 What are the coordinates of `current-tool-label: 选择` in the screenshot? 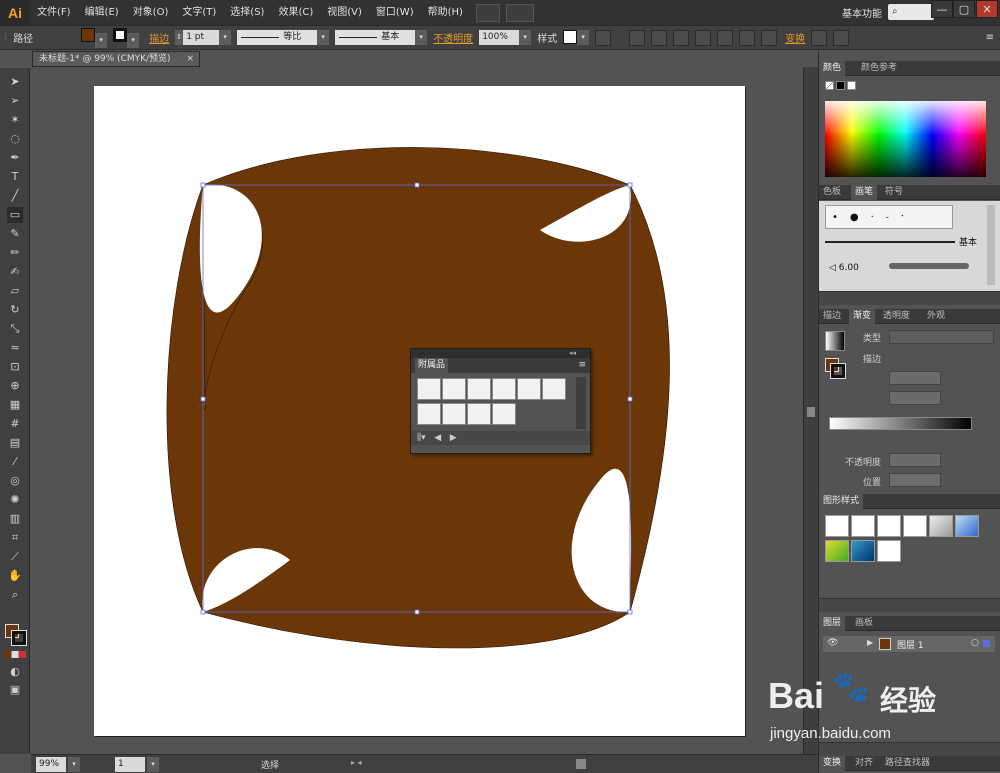 It's located at (270, 766).